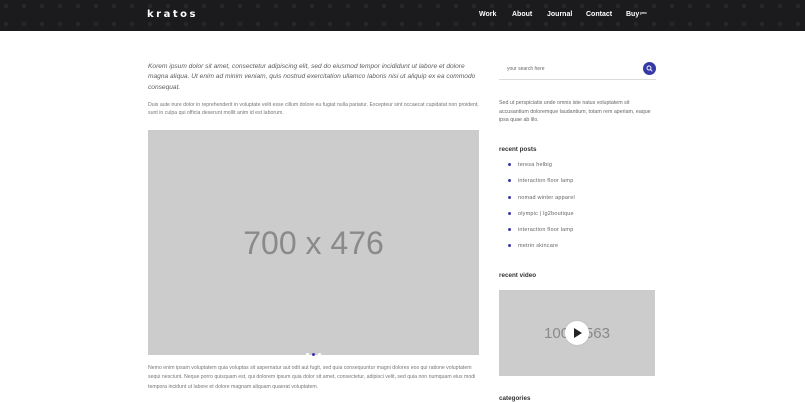  Describe the element at coordinates (599, 14) in the screenshot. I see `nav-contact: Contact` at that location.